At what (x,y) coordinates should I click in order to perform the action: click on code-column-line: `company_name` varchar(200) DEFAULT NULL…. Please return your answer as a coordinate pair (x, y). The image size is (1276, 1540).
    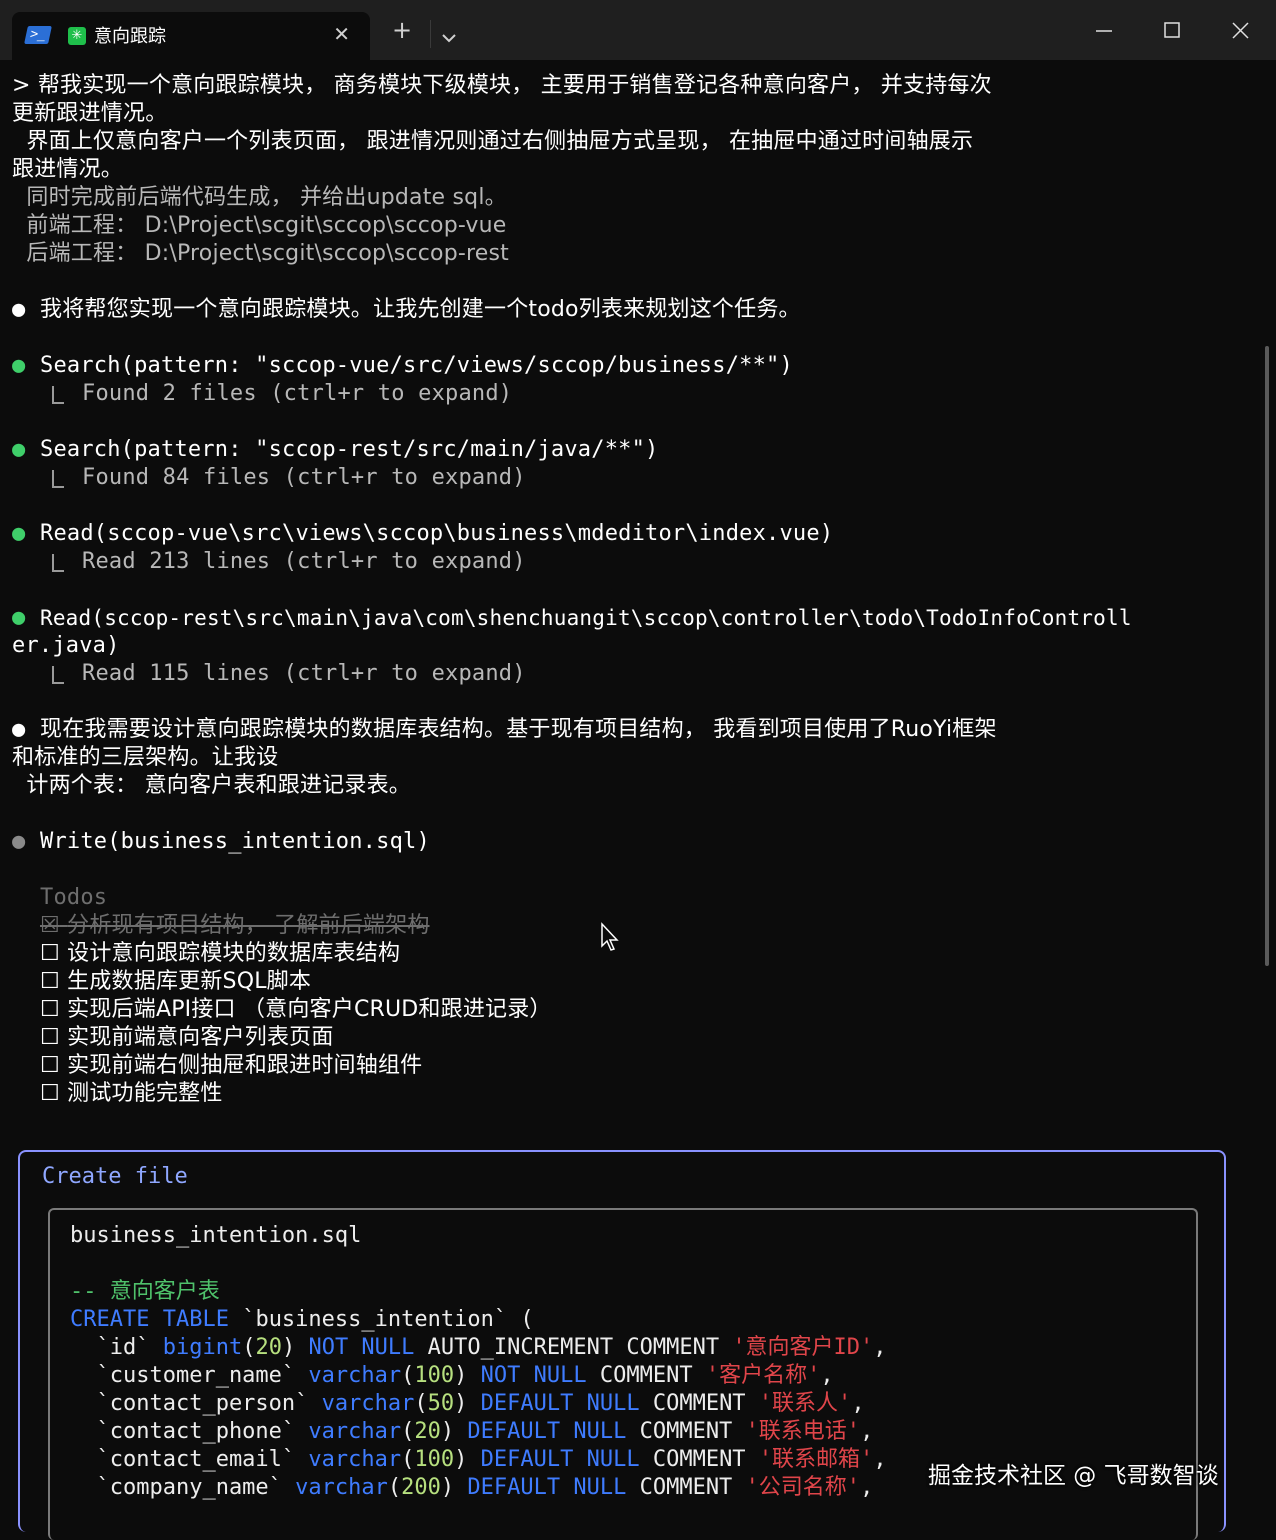
    Looking at the image, I should click on (471, 1488).